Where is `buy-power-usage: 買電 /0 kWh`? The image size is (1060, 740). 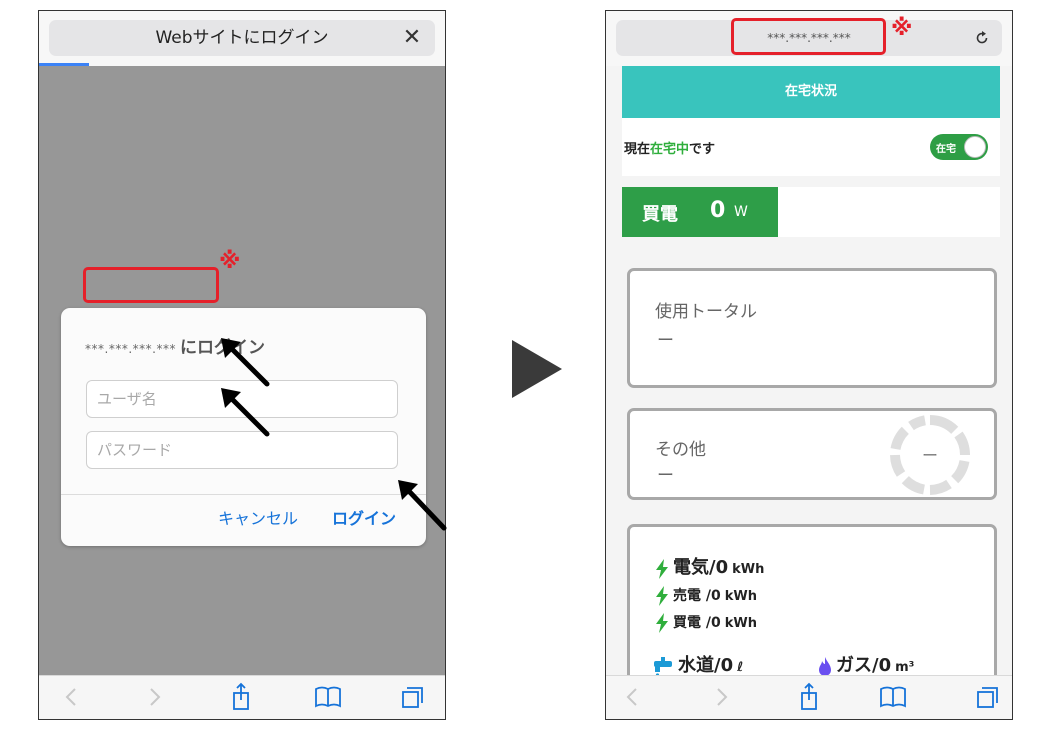
buy-power-usage: 買電 /0 kWh is located at coordinates (706, 622).